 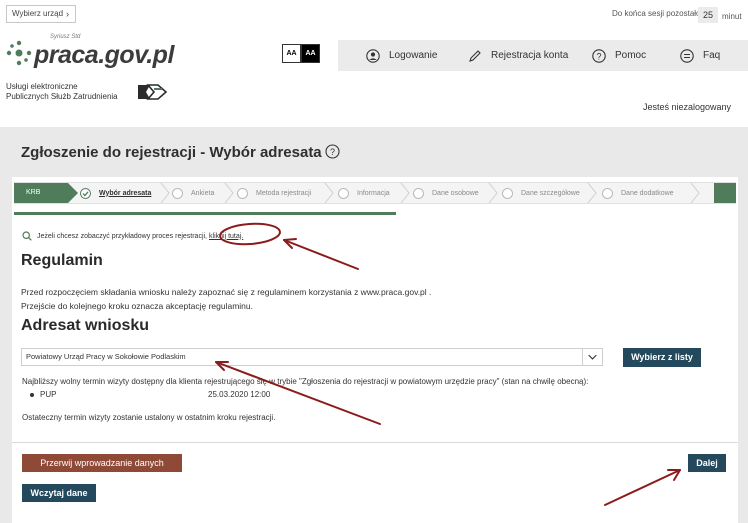 What do you see at coordinates (226, 236) in the screenshot?
I see `sample-link: kliknij tutaj.` at bounding box center [226, 236].